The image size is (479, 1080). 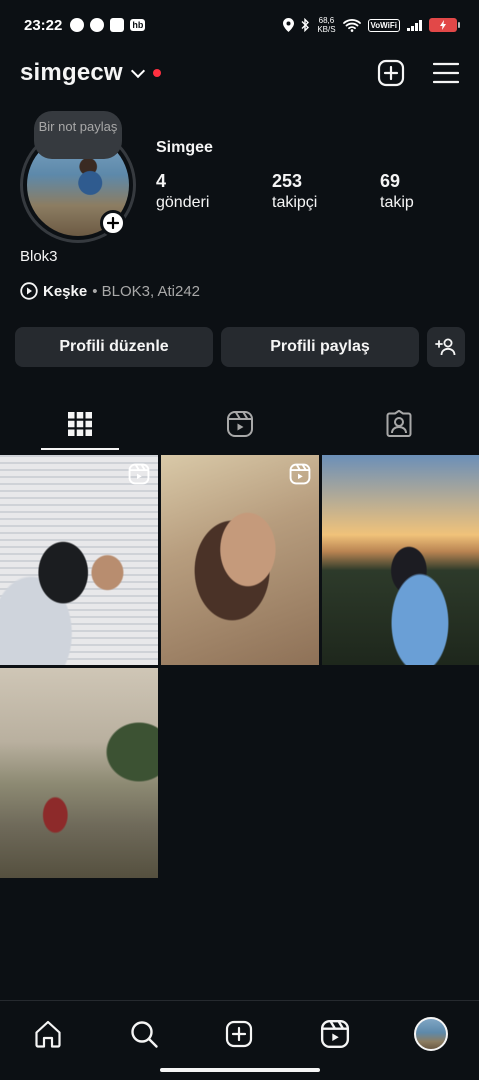 I want to click on nav-profile, so click(x=431, y=1034).